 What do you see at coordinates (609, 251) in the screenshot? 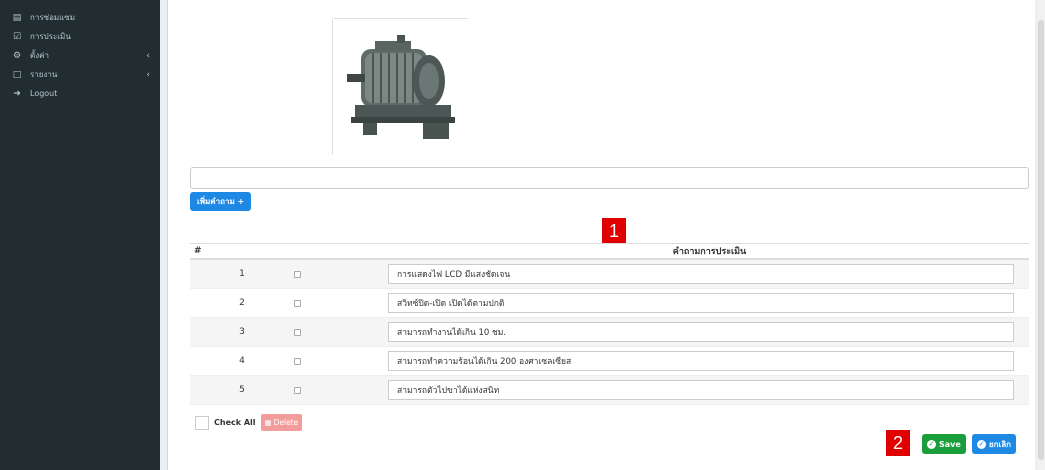
I see `table-header: # คำถามการประเมิน` at bounding box center [609, 251].